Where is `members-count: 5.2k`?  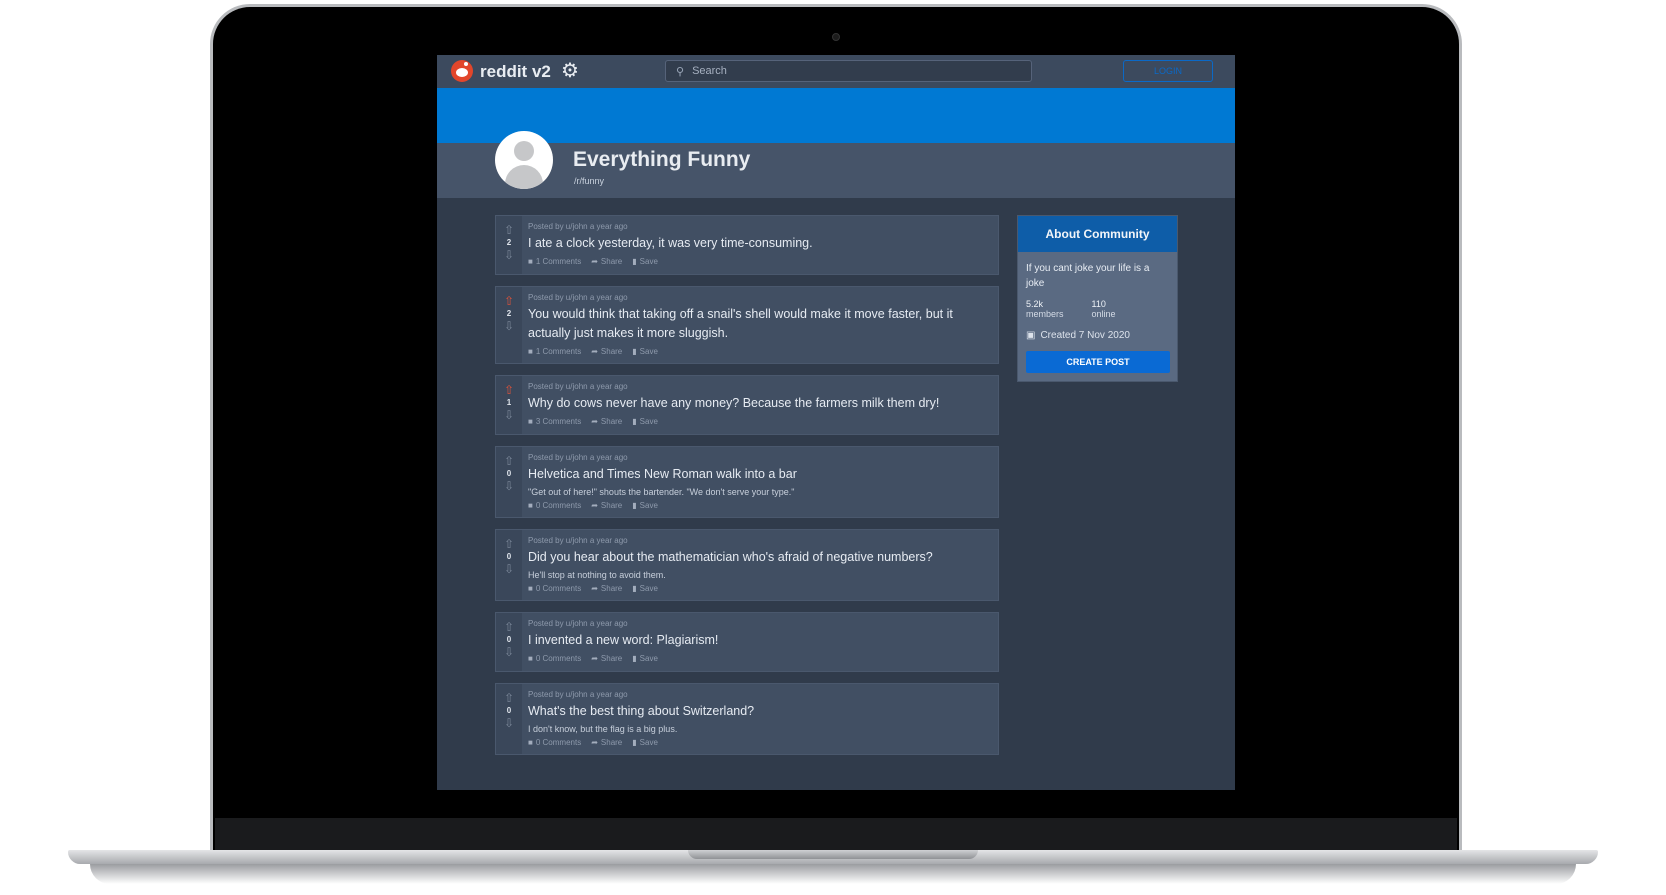 members-count: 5.2k is located at coordinates (1035, 304).